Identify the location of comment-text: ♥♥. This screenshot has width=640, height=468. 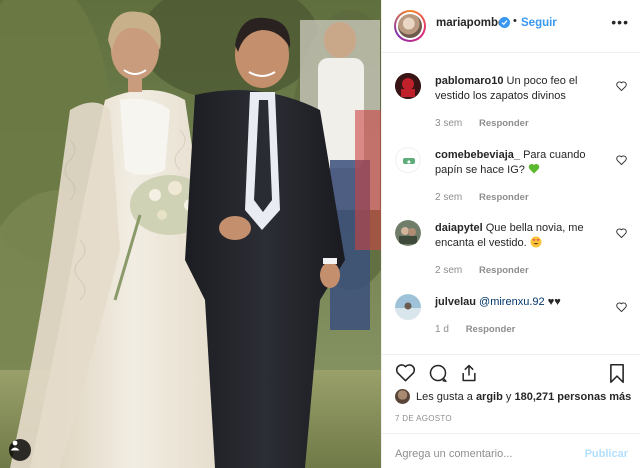
(554, 302).